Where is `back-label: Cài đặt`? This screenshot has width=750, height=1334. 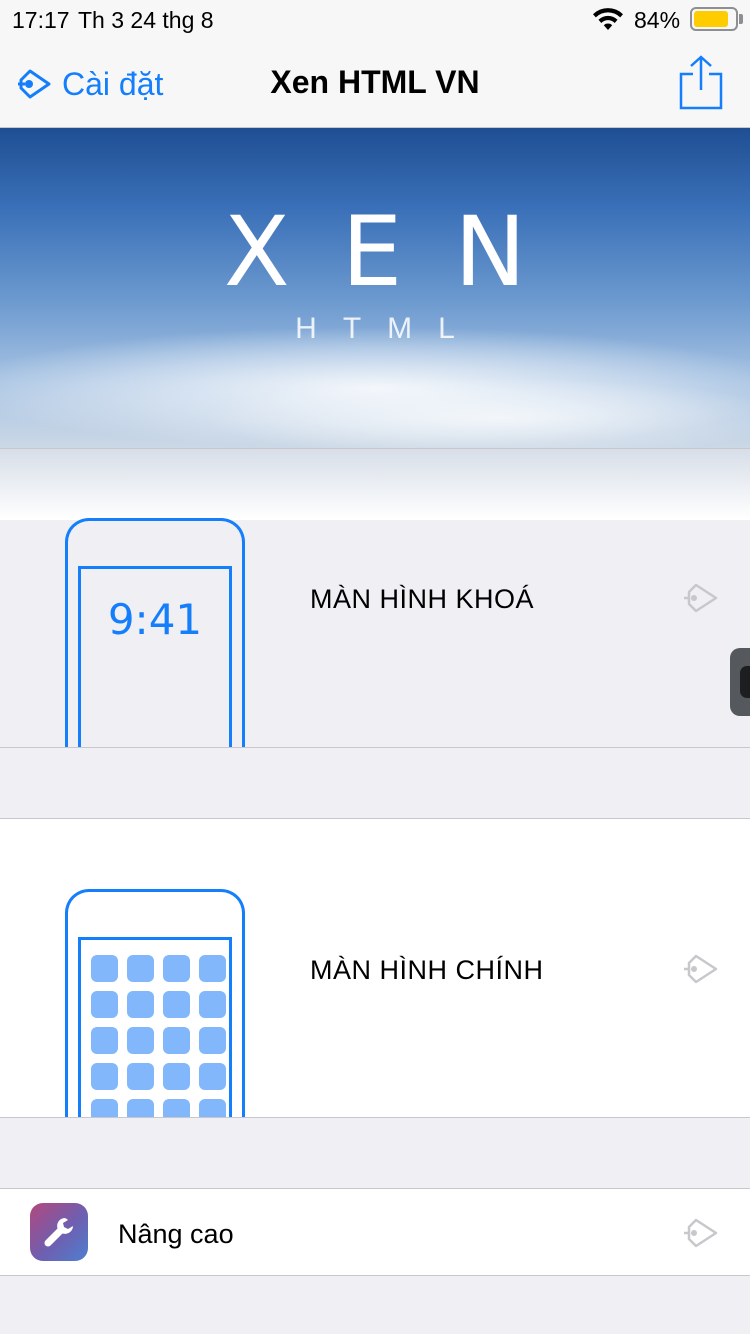
back-label: Cài đặt is located at coordinates (113, 83).